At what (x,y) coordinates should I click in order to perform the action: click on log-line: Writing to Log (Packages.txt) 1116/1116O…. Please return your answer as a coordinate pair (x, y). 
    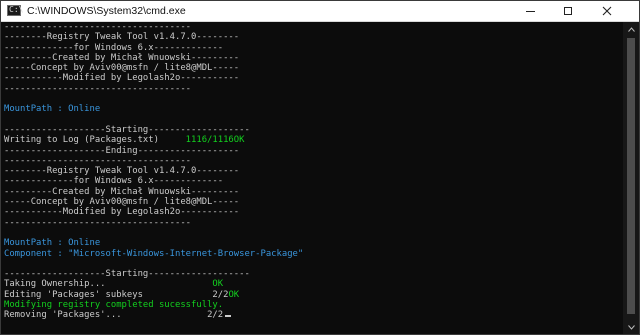
    Looking at the image, I should click on (314, 140).